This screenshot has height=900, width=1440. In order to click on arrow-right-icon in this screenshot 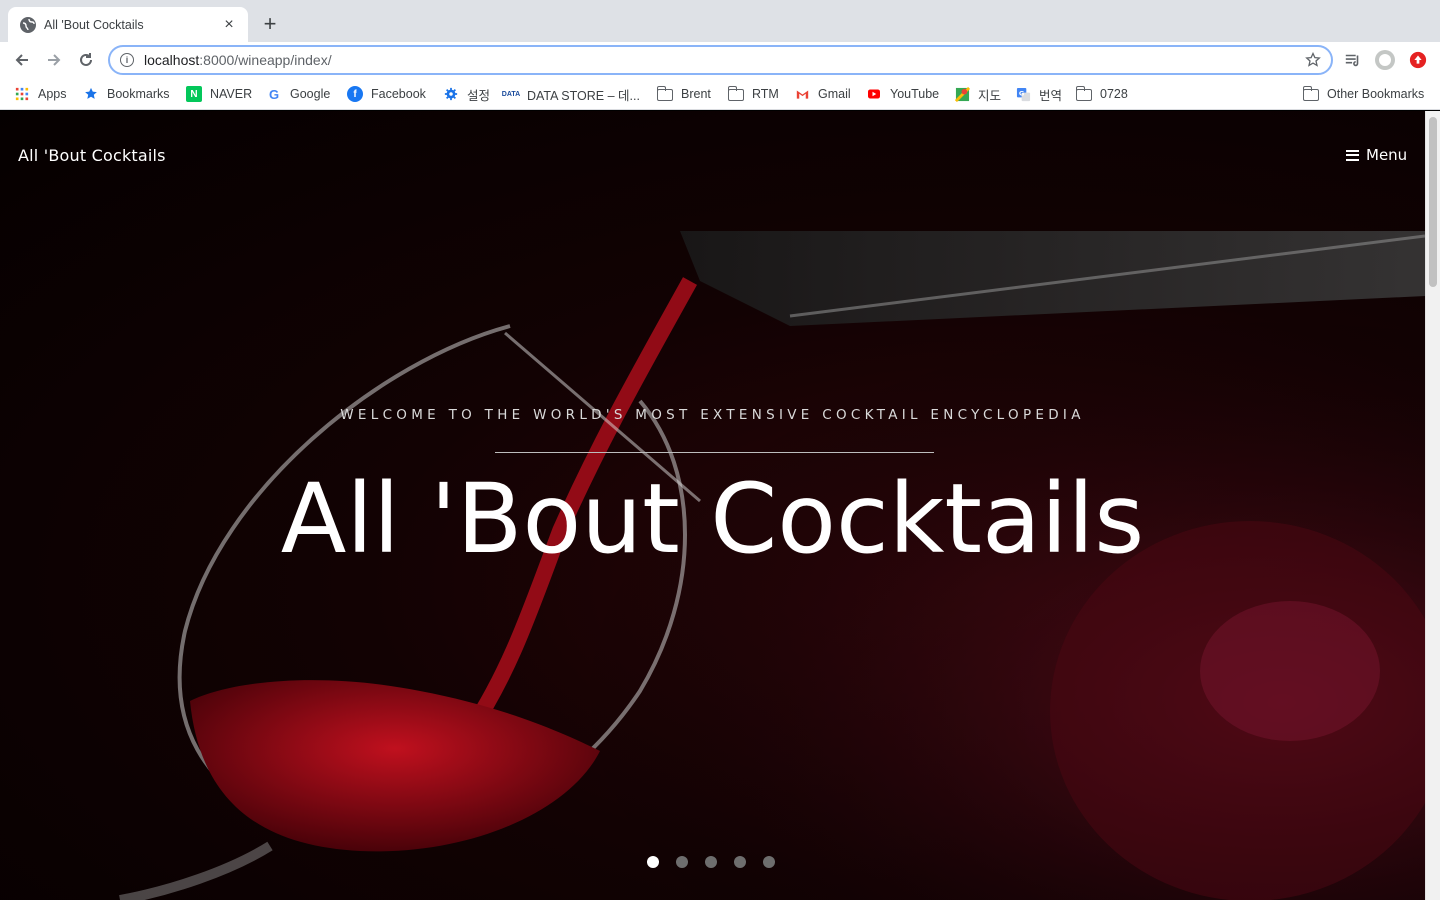, I will do `click(54, 60)`.